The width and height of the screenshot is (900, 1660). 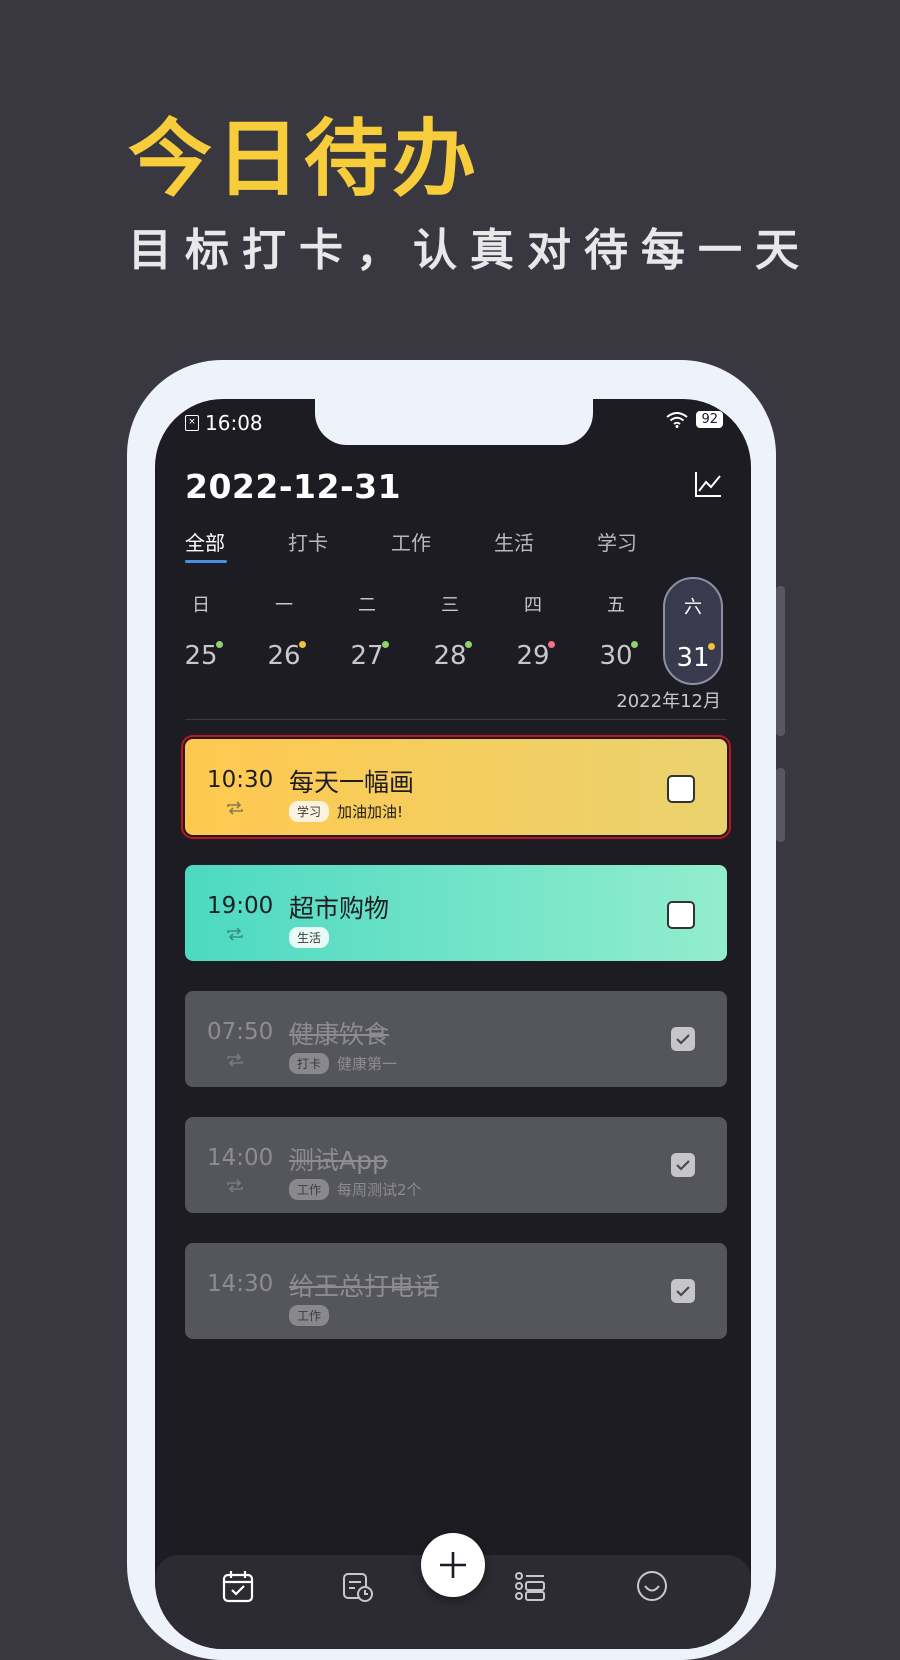 What do you see at coordinates (616, 605) in the screenshot?
I see `weekday-label: 五` at bounding box center [616, 605].